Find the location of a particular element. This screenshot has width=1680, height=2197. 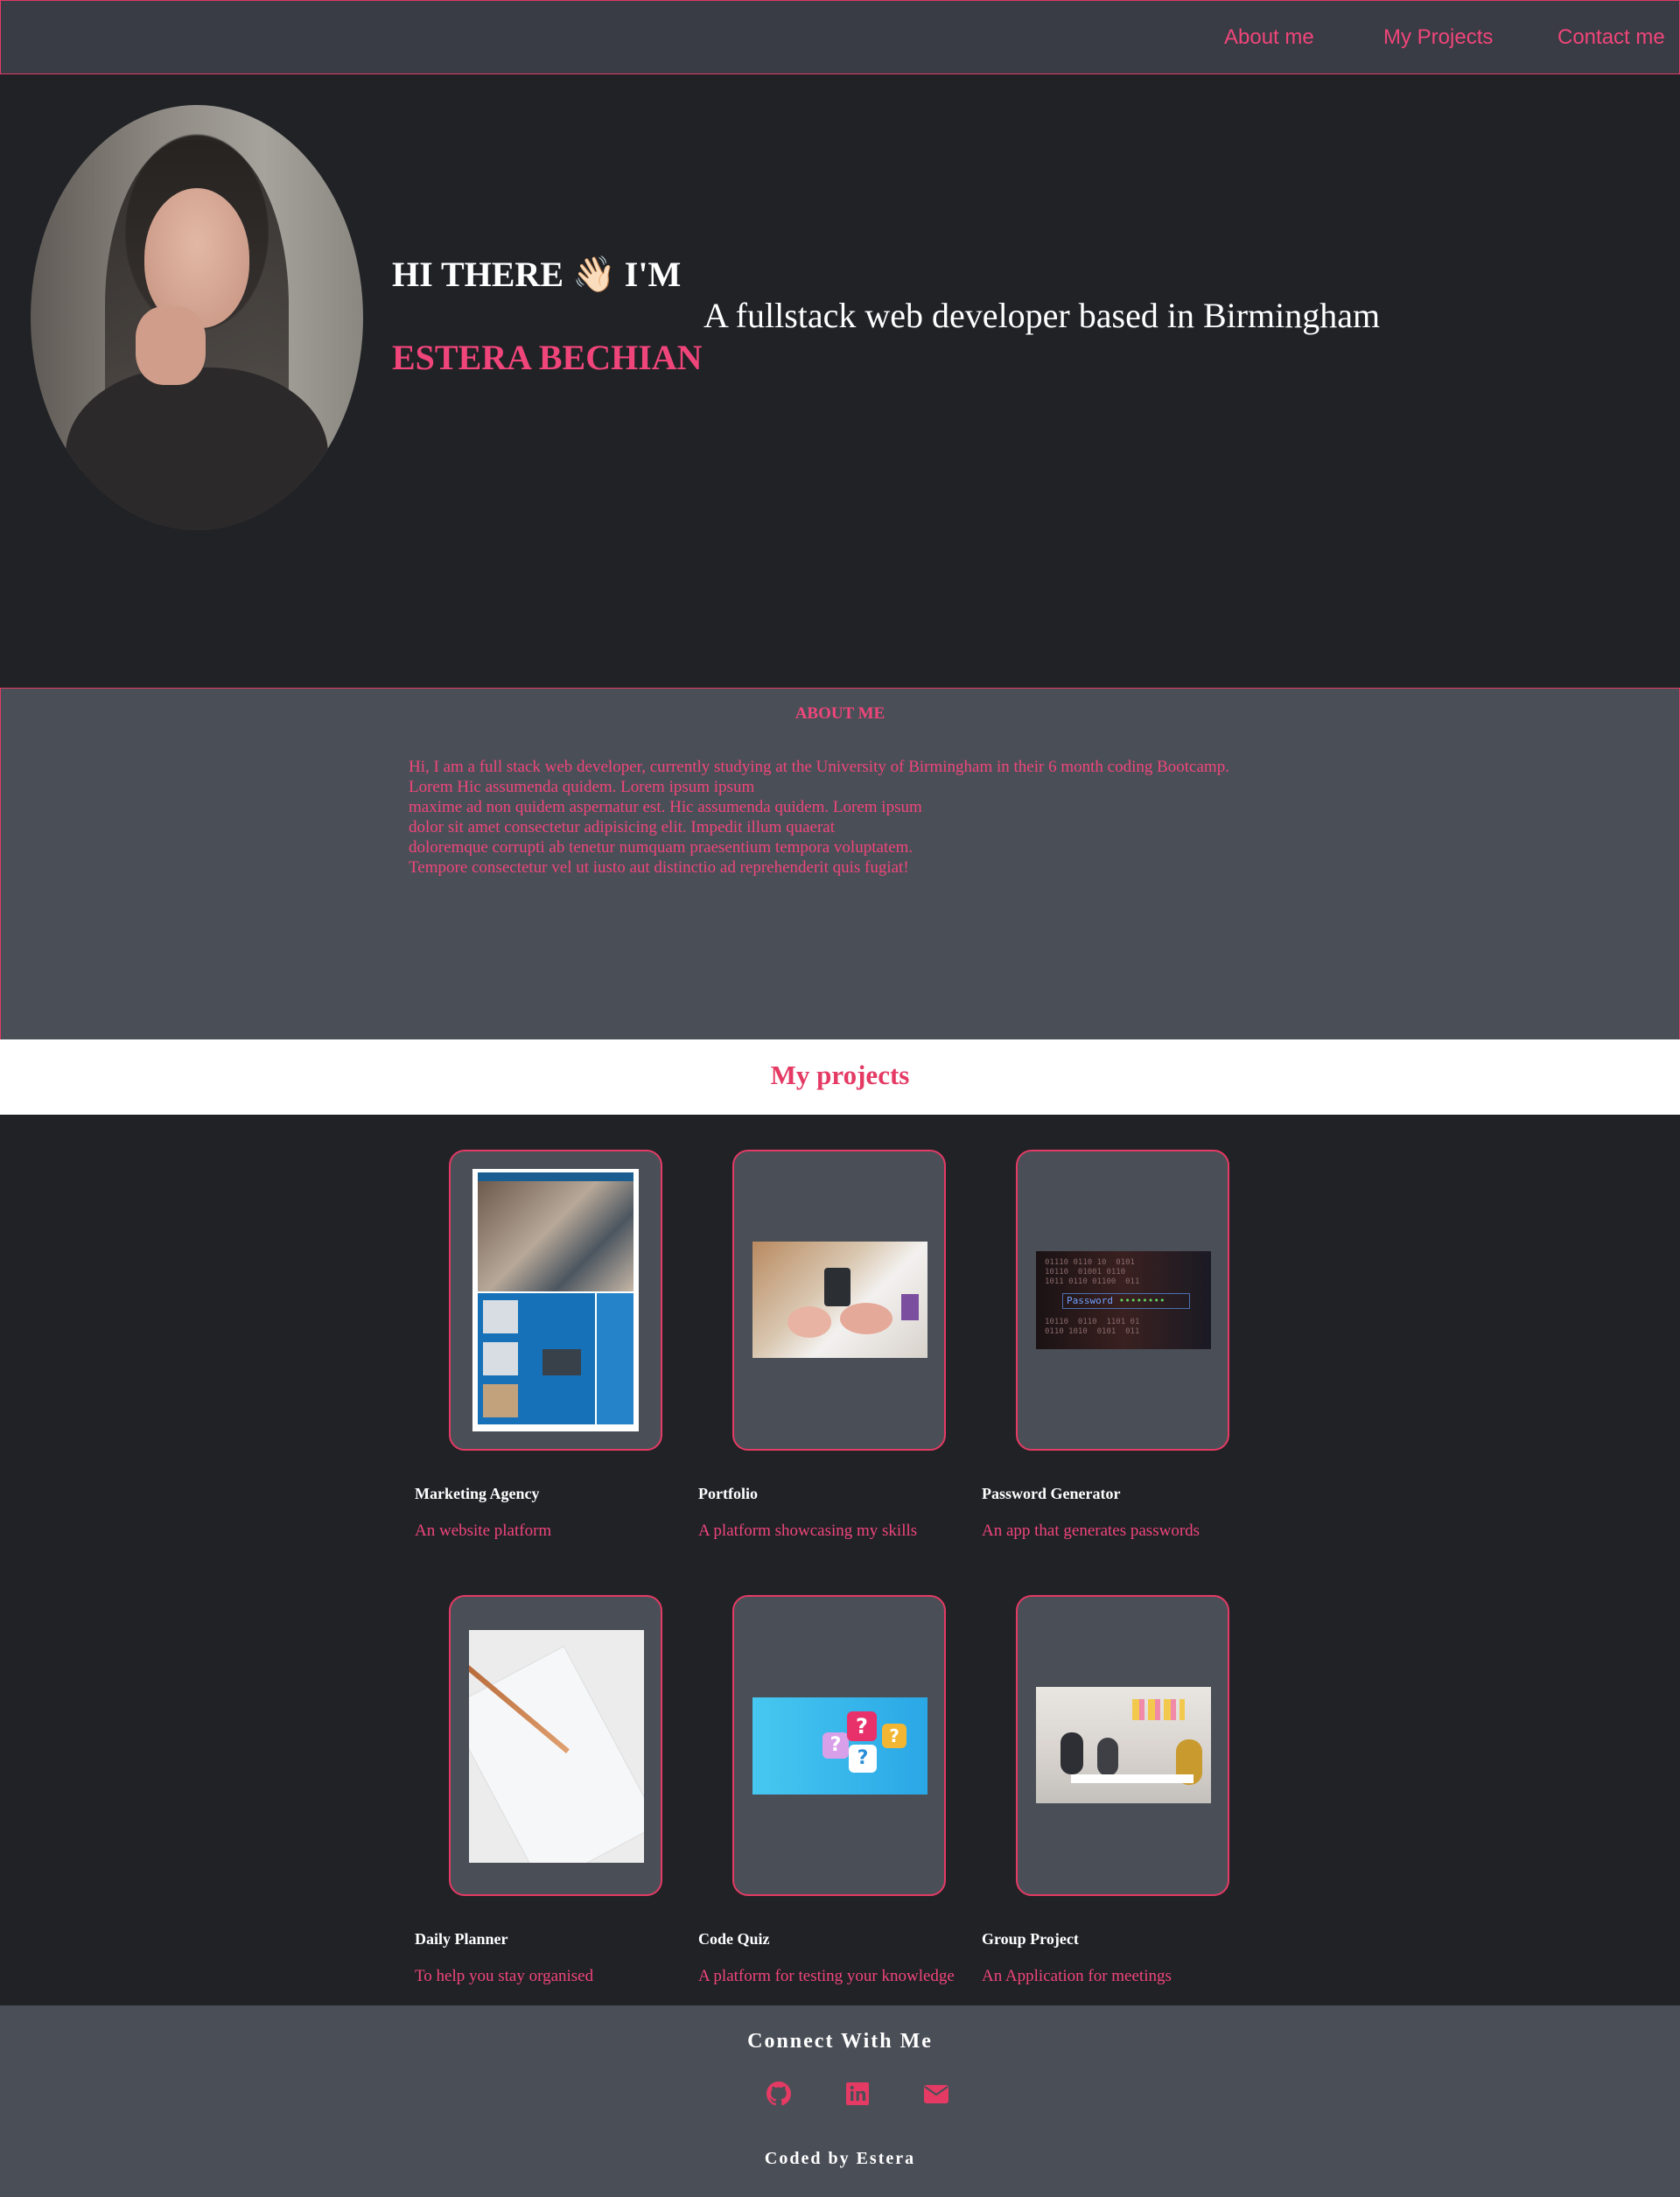

project-title: Daily Planner is located at coordinates (461, 1939).